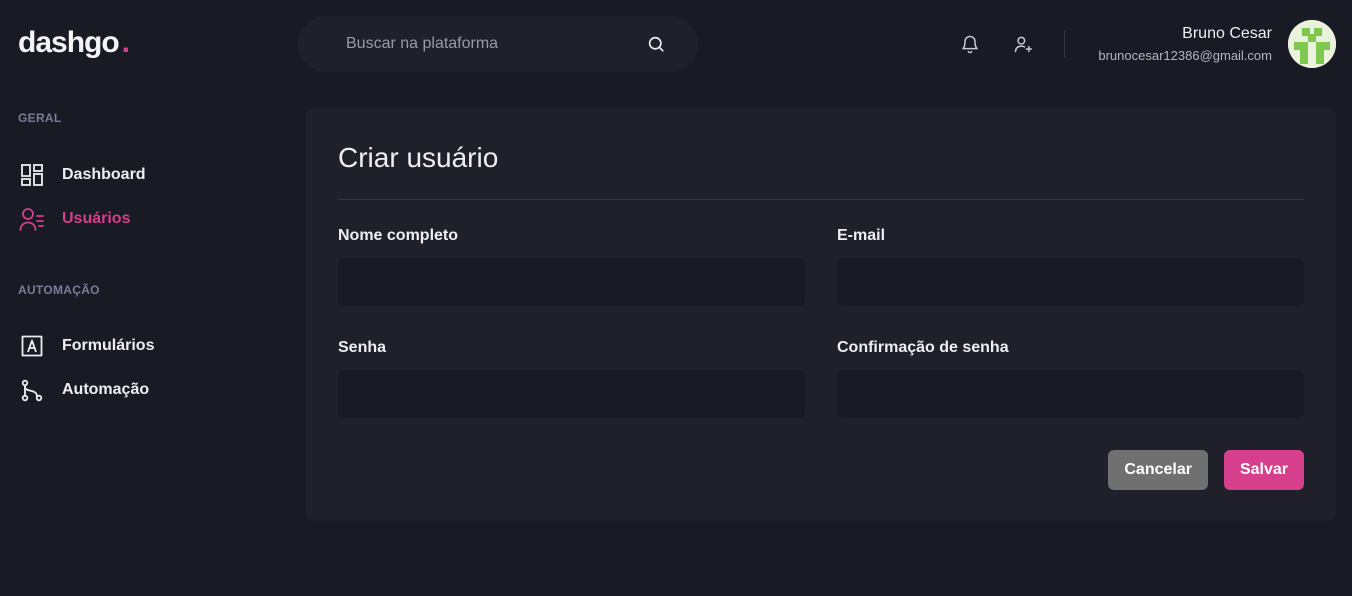  I want to click on user-plus-icon, so click(1023, 44).